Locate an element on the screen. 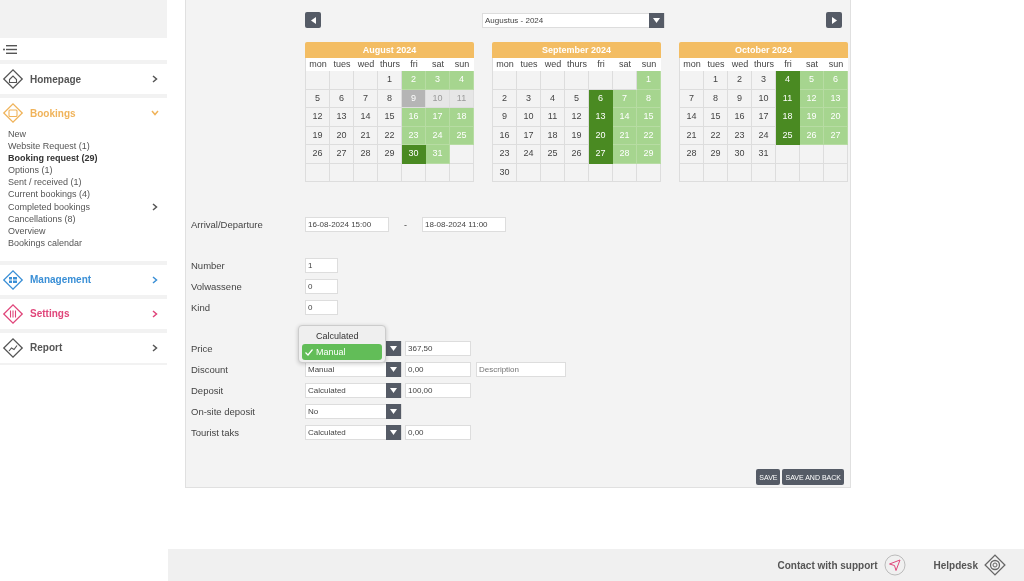  field-label: Volwassene is located at coordinates (217, 286).